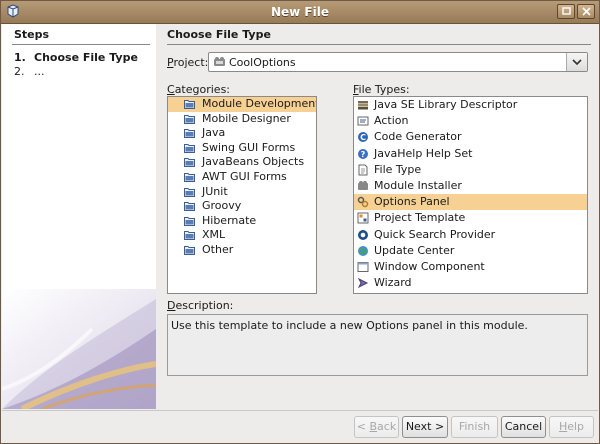 The image size is (600, 444). What do you see at coordinates (81, 44) in the screenshot?
I see `steps-divider` at bounding box center [81, 44].